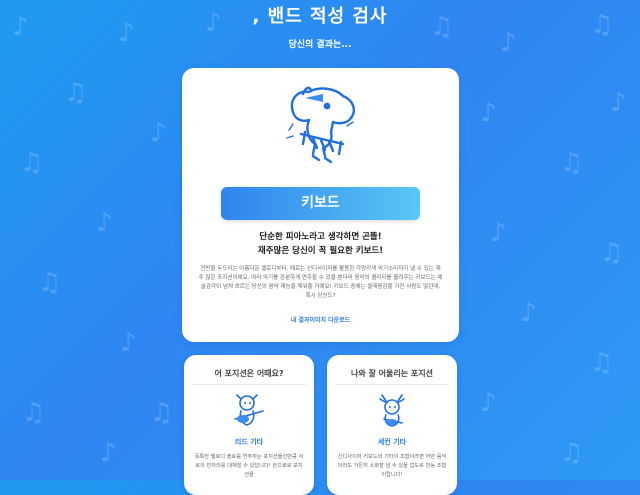 The image size is (640, 495). Describe the element at coordinates (392, 410) in the screenshot. I see `second-guitar-character-icon` at that location.